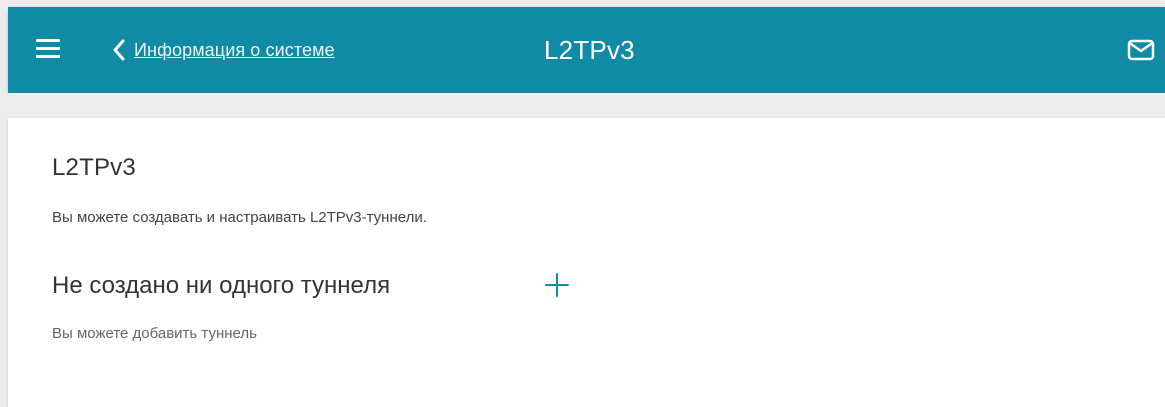 The width and height of the screenshot is (1165, 407). I want to click on chevron-left-icon, so click(119, 50).